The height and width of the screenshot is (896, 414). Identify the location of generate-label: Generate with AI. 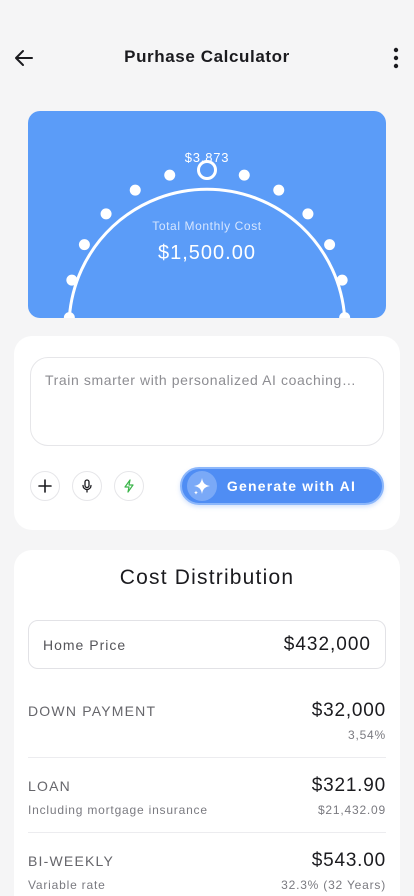
(291, 486).